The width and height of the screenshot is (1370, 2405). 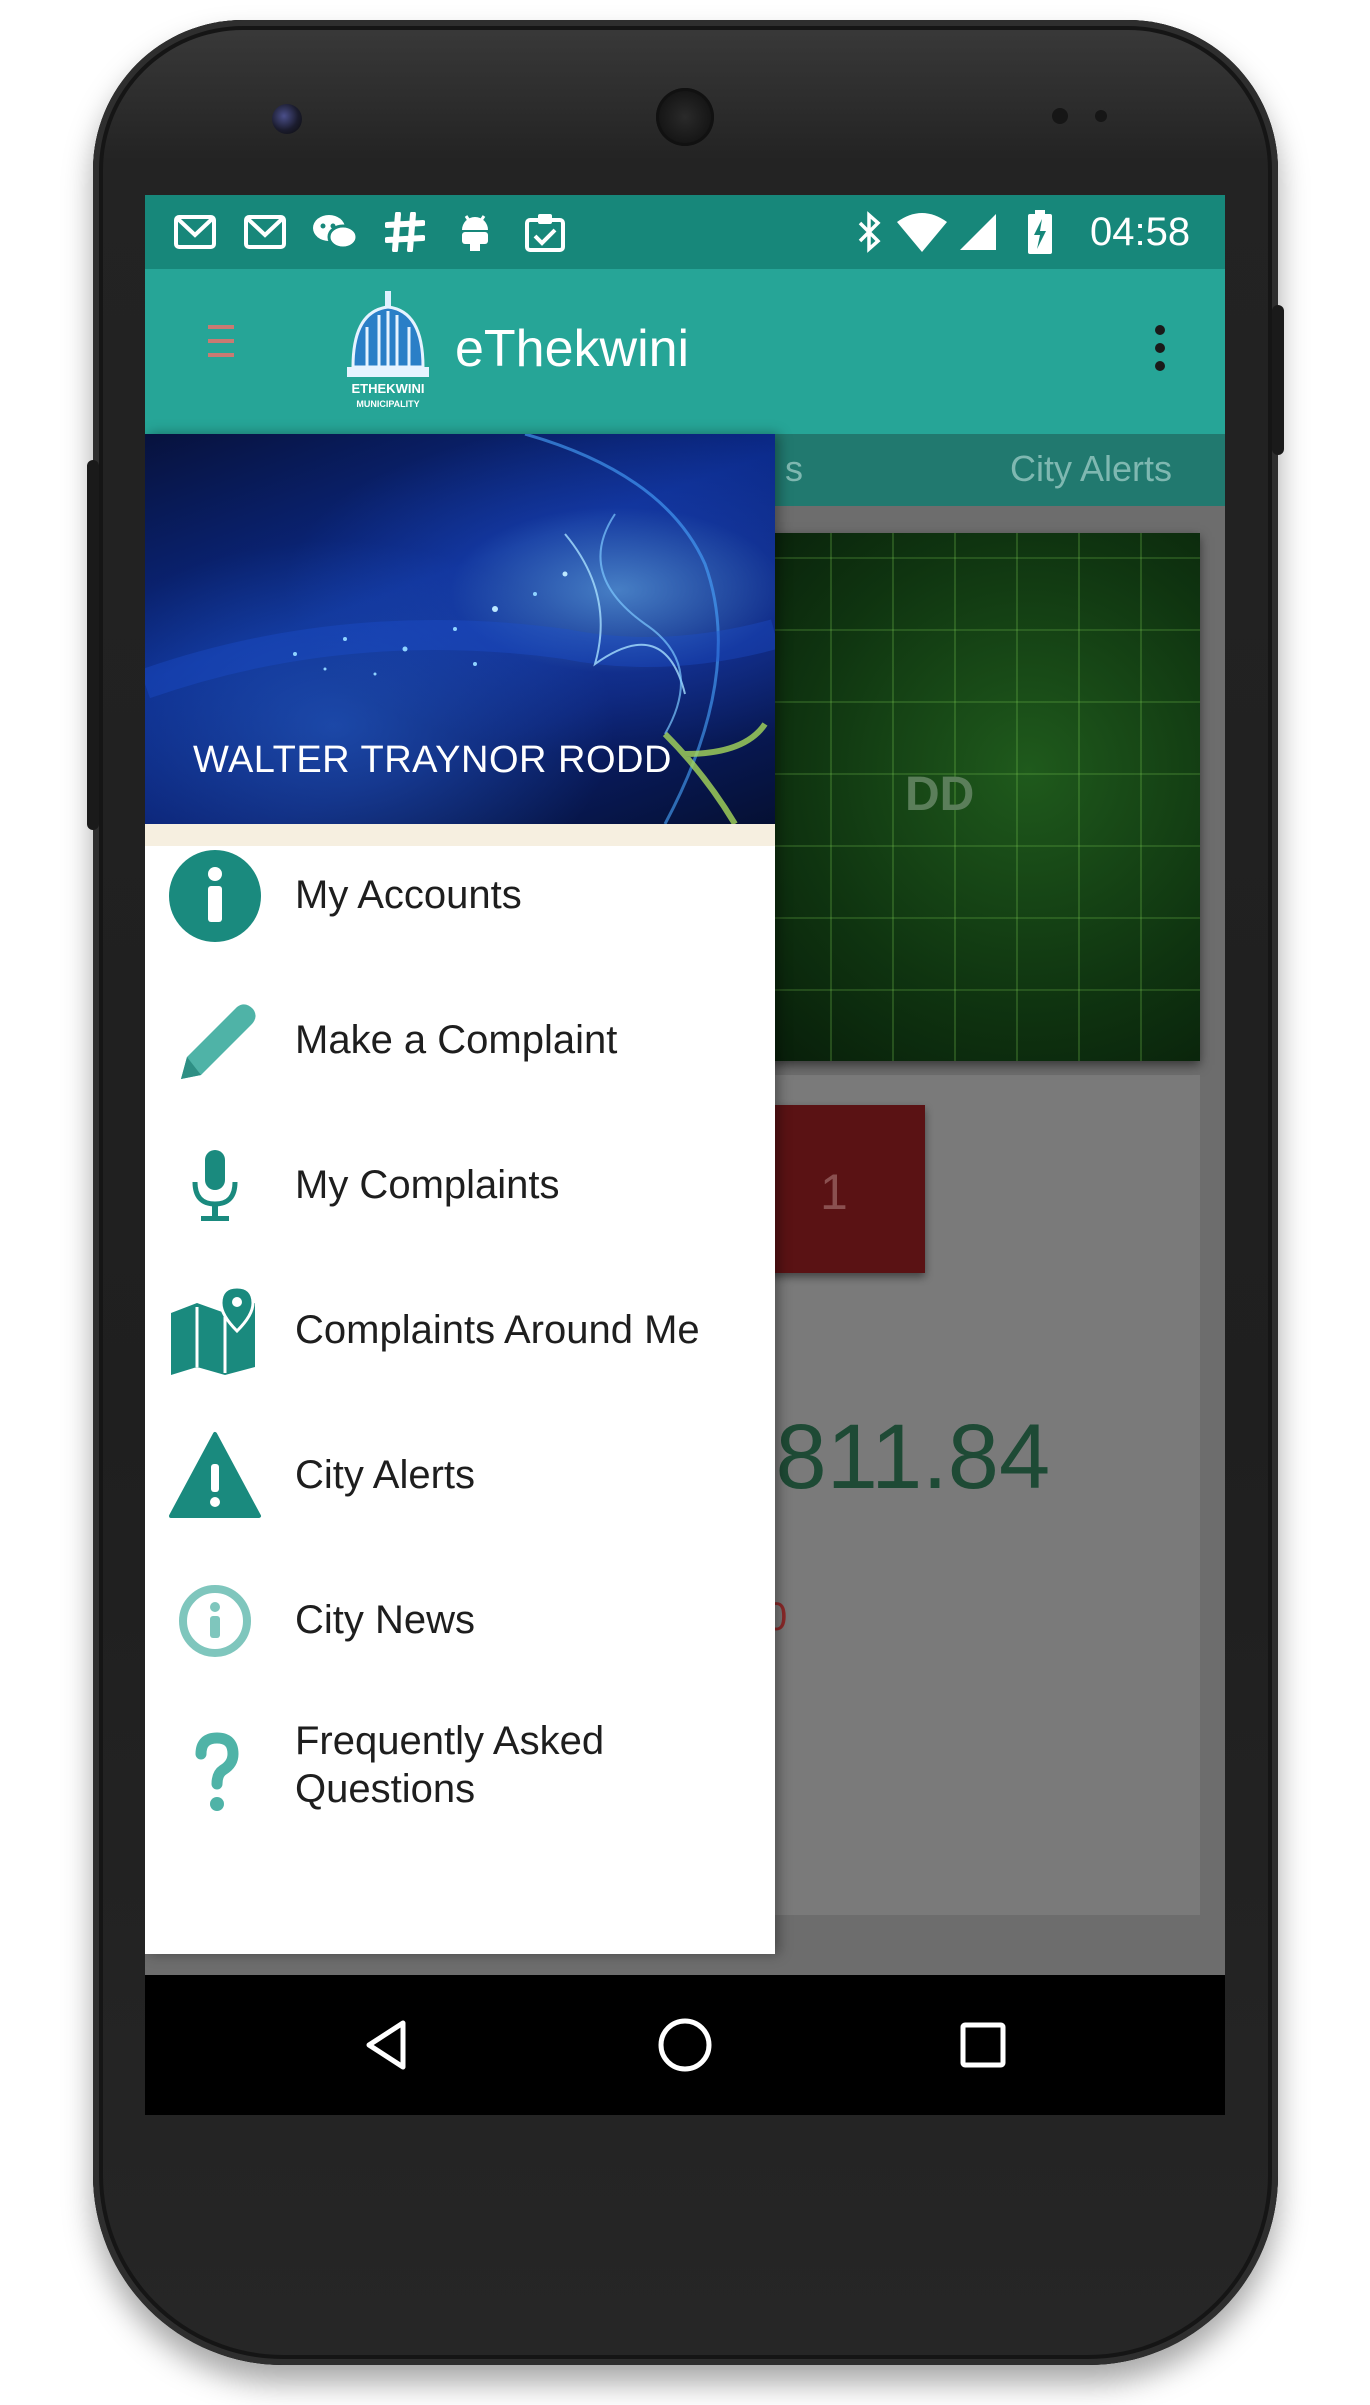 I want to click on drawer-item-label: City Alerts, so click(x=385, y=1475).